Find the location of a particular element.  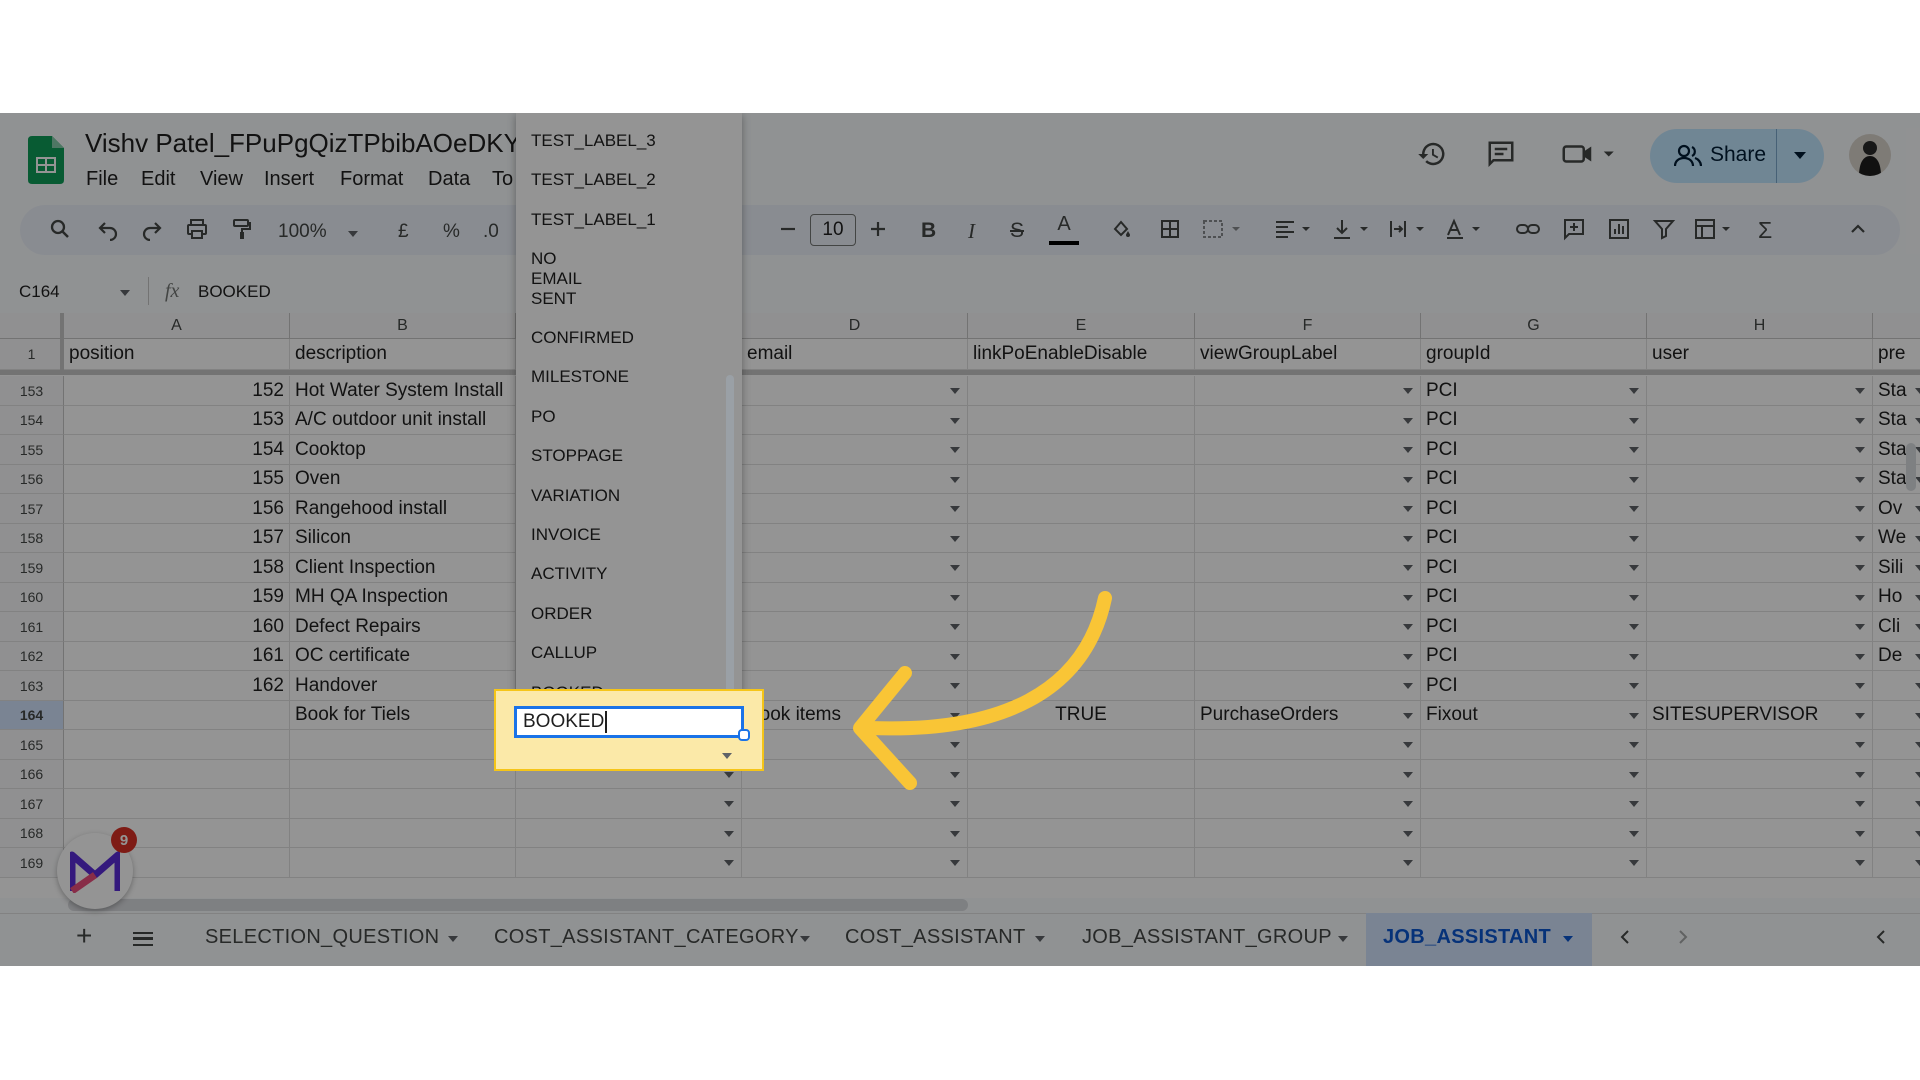

row-number: 166 is located at coordinates (32, 774).